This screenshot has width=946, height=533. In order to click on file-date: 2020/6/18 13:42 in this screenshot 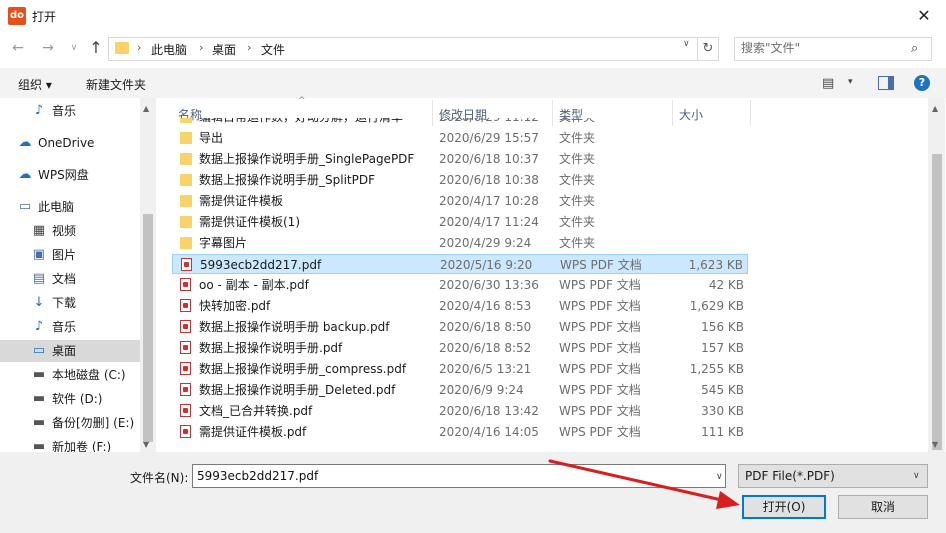, I will do `click(489, 411)`.